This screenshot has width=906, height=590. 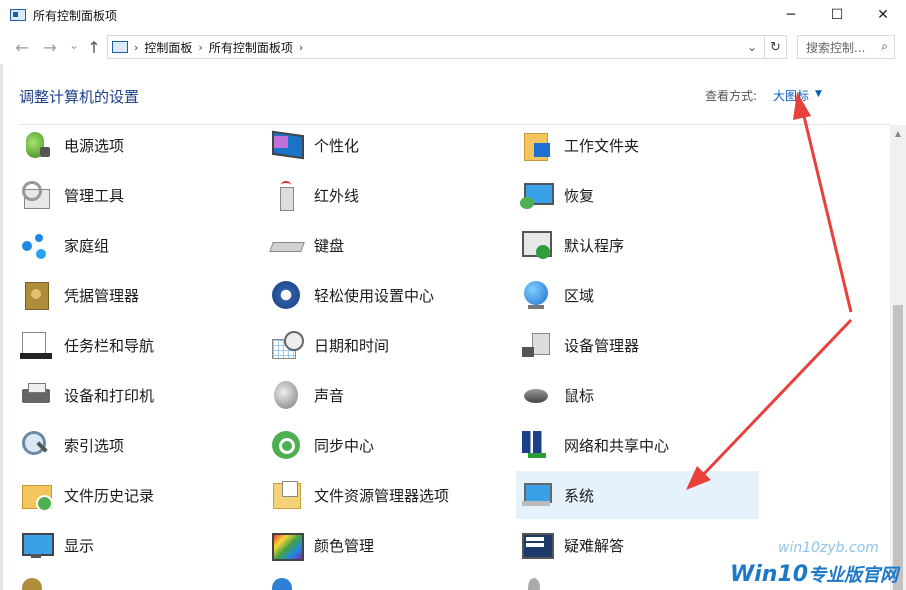 I want to click on back-arrow-icon: ←, so click(x=22, y=47).